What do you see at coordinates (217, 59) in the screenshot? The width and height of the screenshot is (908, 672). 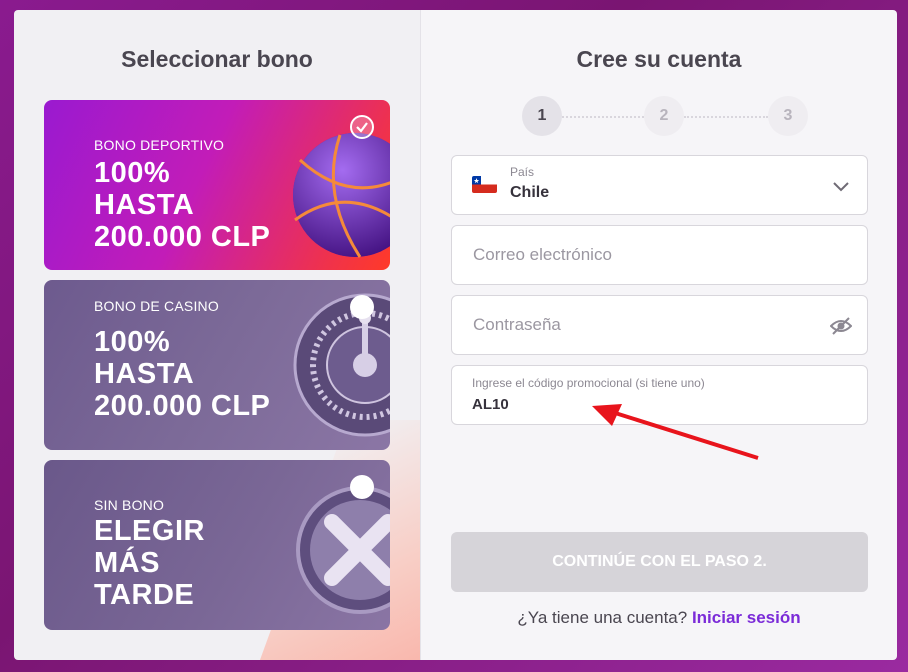 I see `bonus-panel-title: Seleccionar bono` at bounding box center [217, 59].